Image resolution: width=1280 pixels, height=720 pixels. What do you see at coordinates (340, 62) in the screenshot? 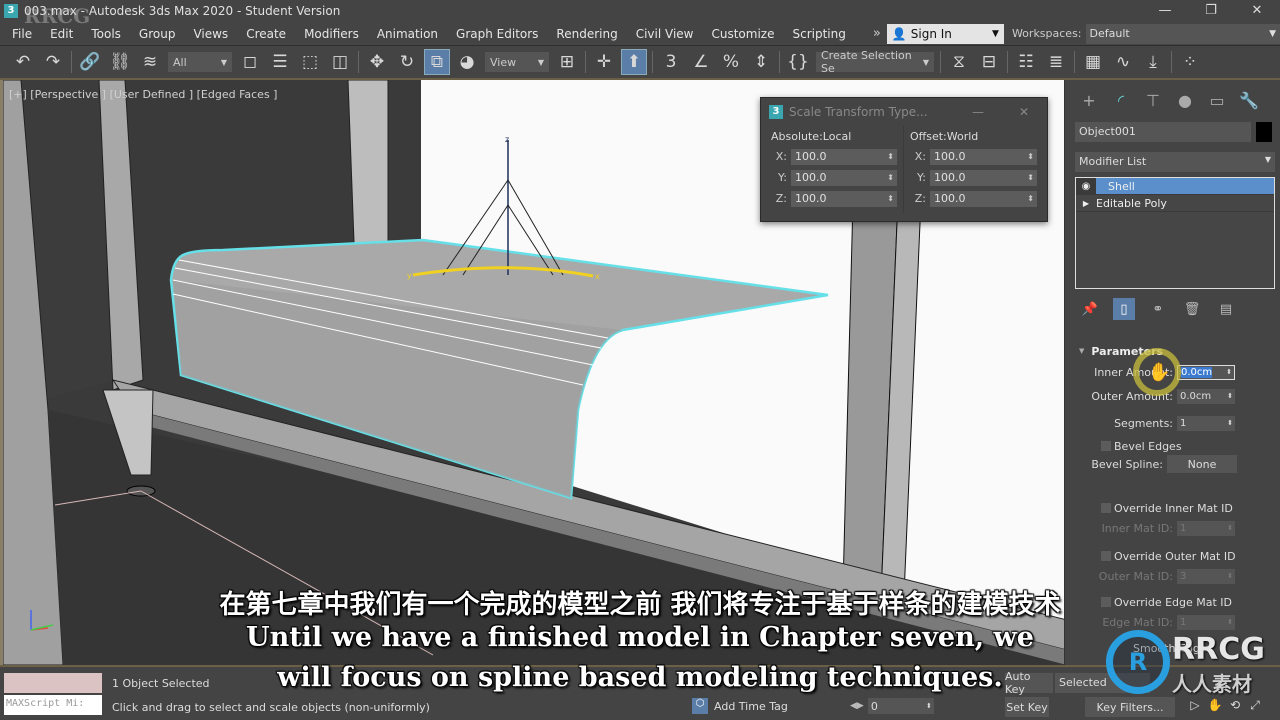
I see `window-crossing-icon: ◫` at bounding box center [340, 62].